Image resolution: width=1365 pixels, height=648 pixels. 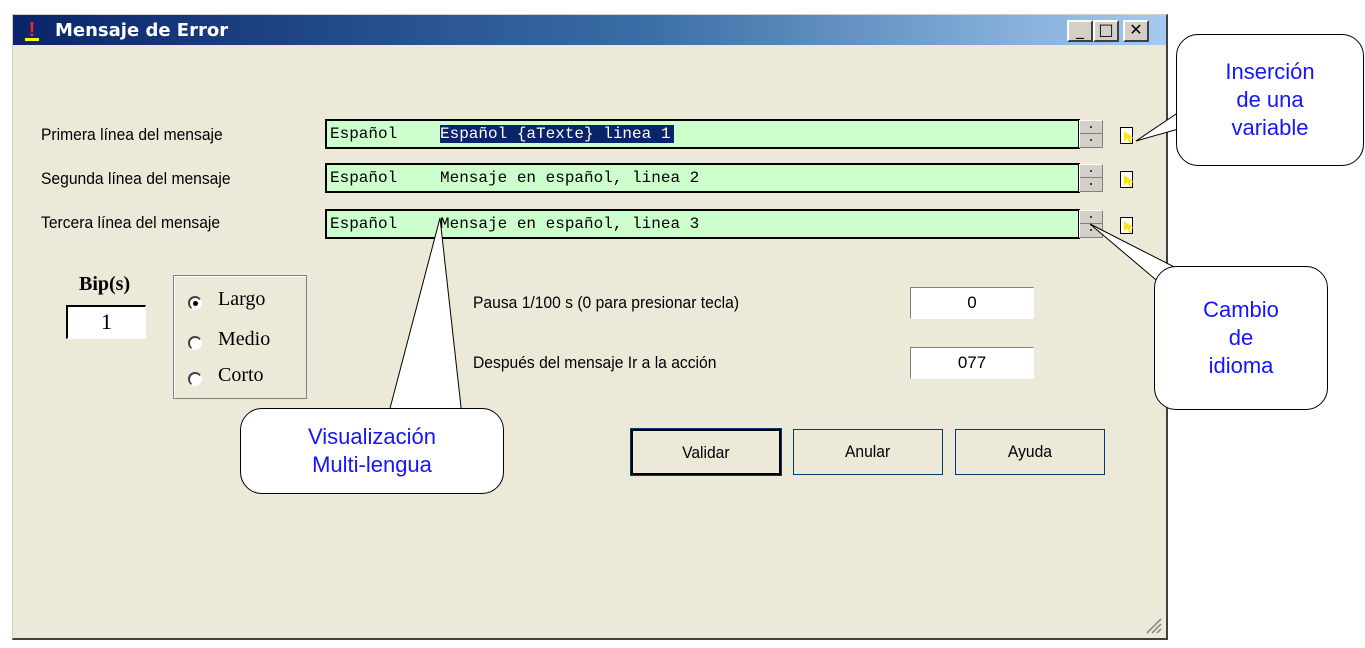 What do you see at coordinates (382, 134) in the screenshot?
I see `first-line-language: Español` at bounding box center [382, 134].